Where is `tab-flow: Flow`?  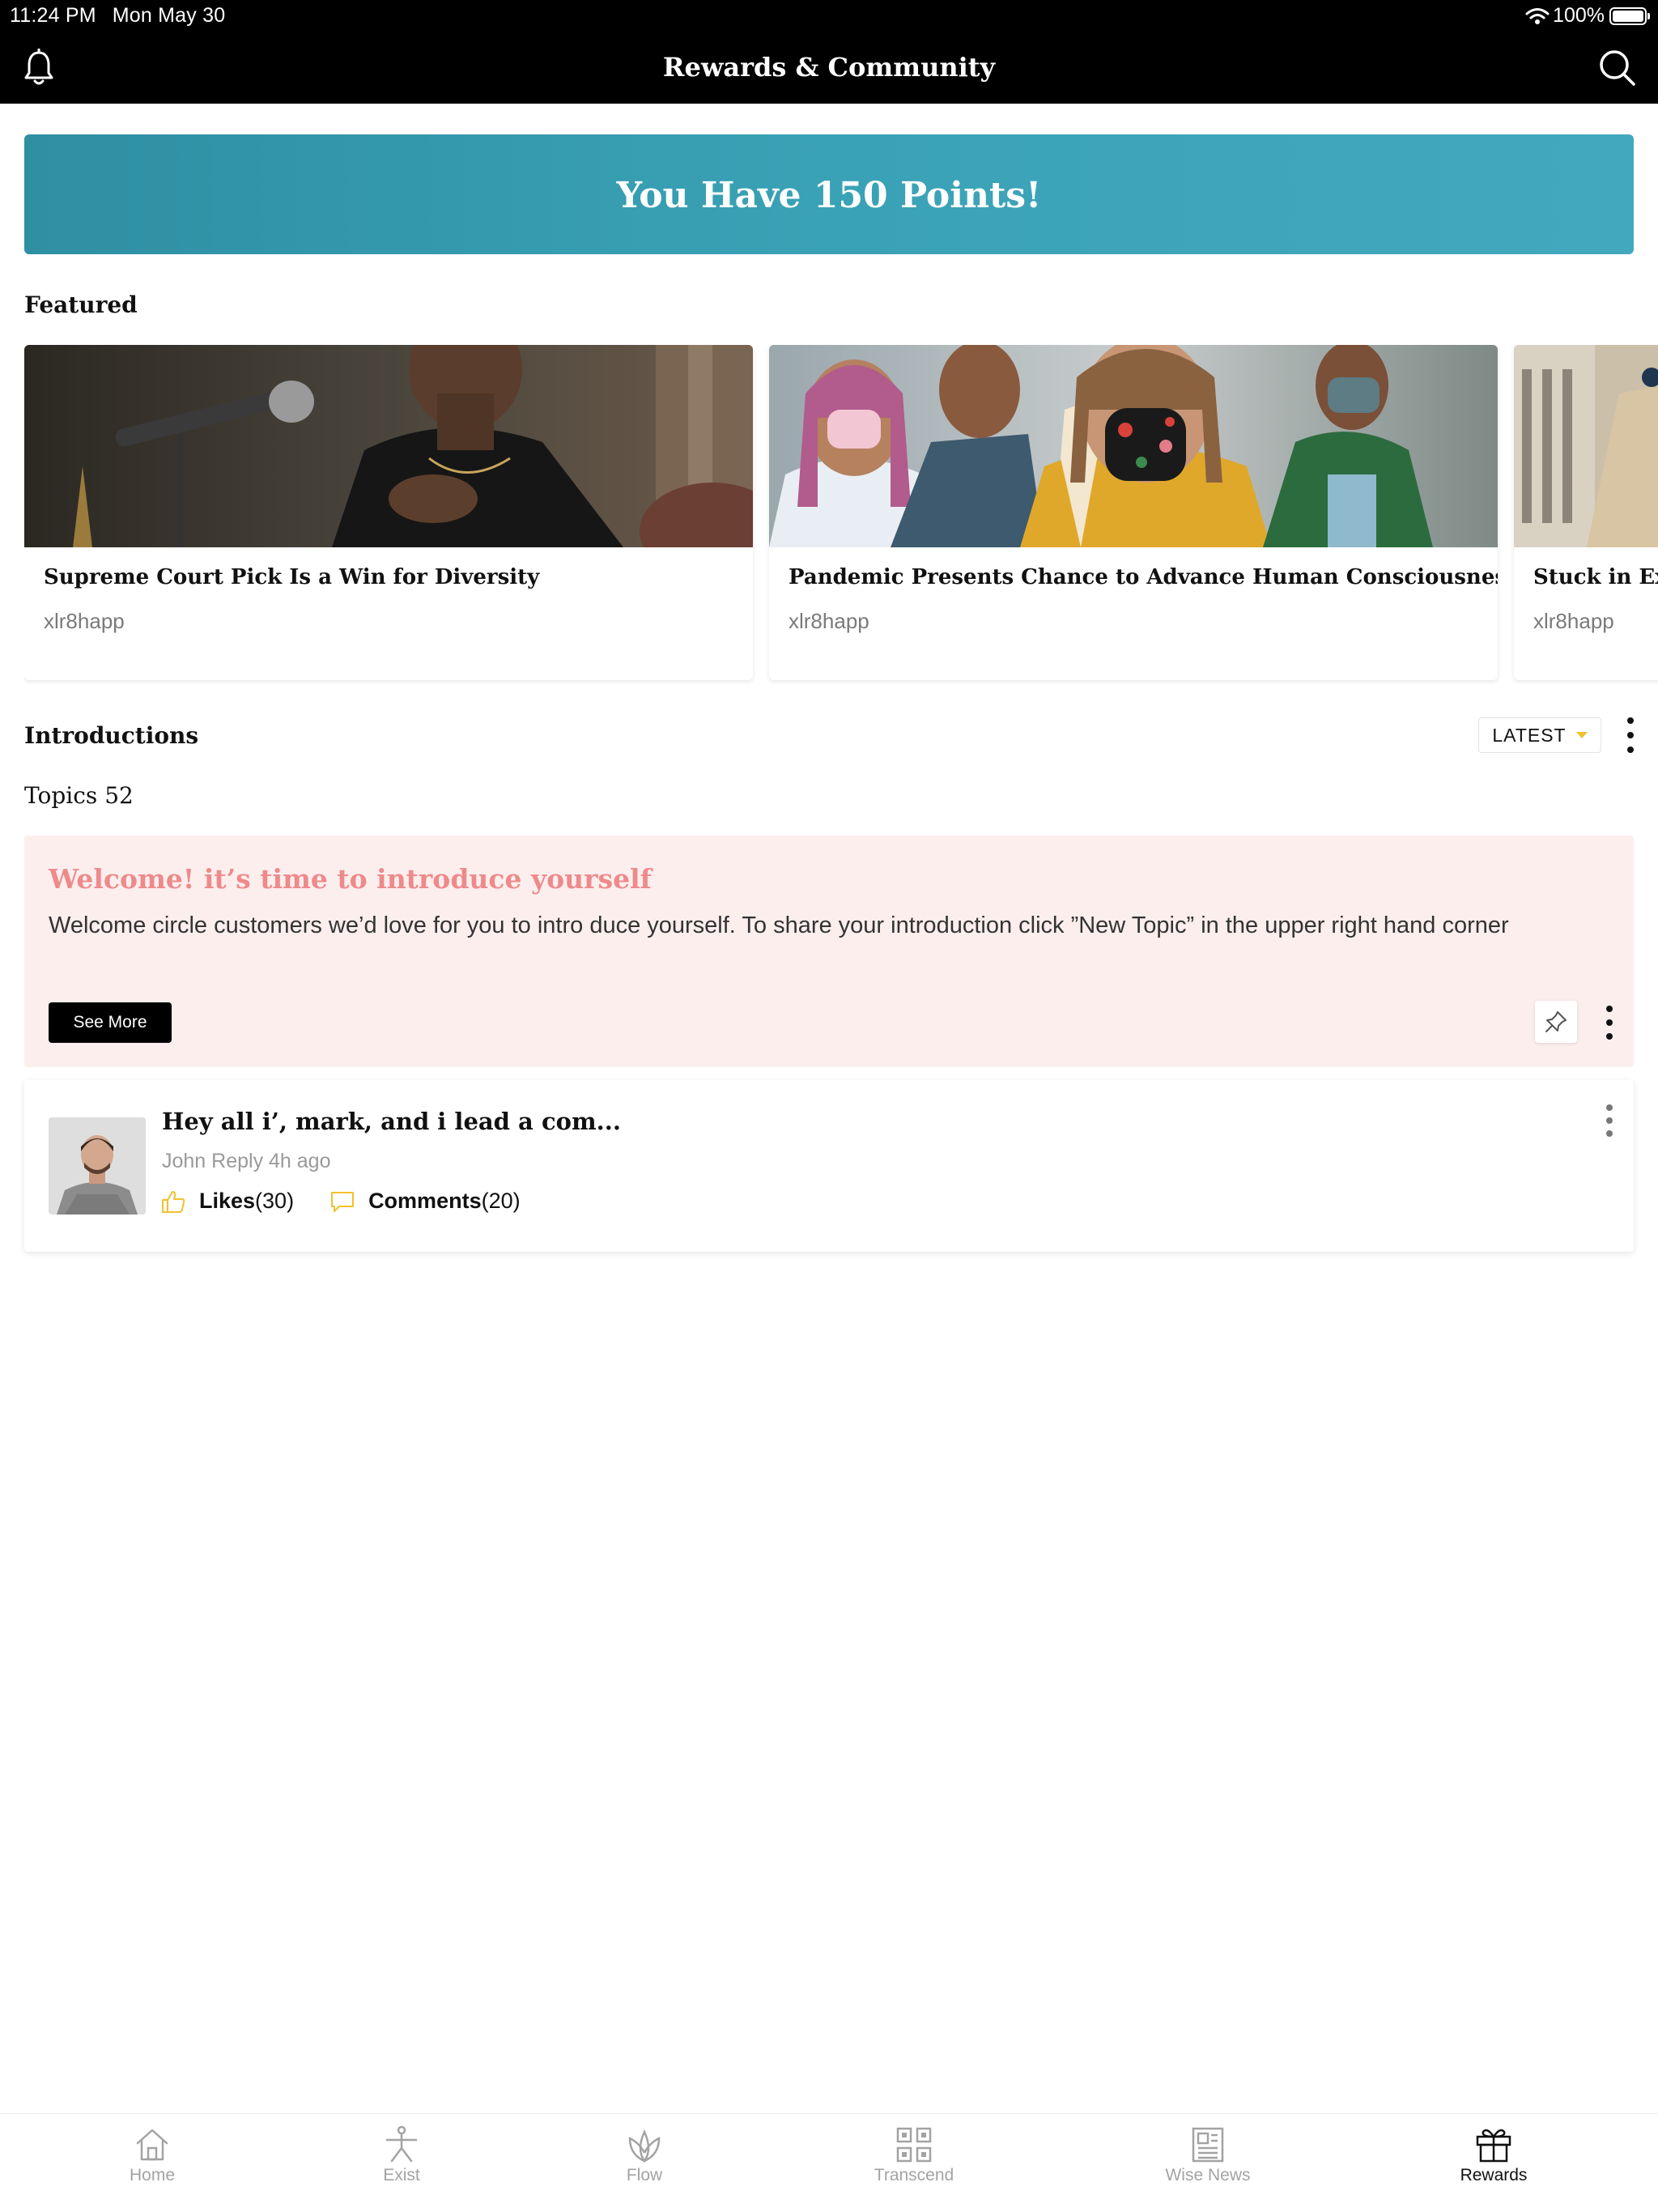
tab-flow: Flow is located at coordinates (644, 2155).